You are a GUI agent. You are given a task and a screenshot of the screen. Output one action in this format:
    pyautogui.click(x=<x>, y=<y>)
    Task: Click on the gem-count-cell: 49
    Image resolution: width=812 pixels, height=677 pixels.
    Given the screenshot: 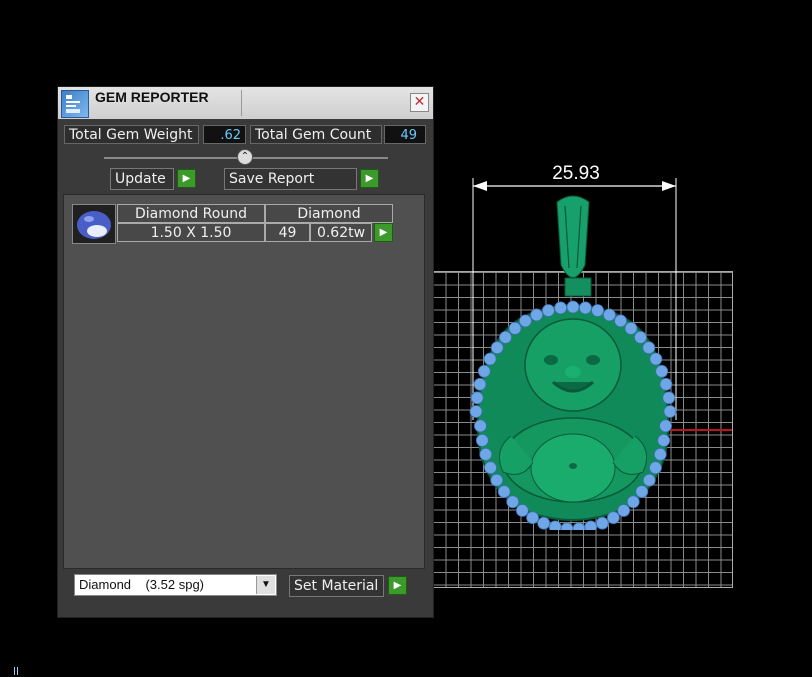 What is the action you would take?
    pyautogui.click(x=287, y=232)
    